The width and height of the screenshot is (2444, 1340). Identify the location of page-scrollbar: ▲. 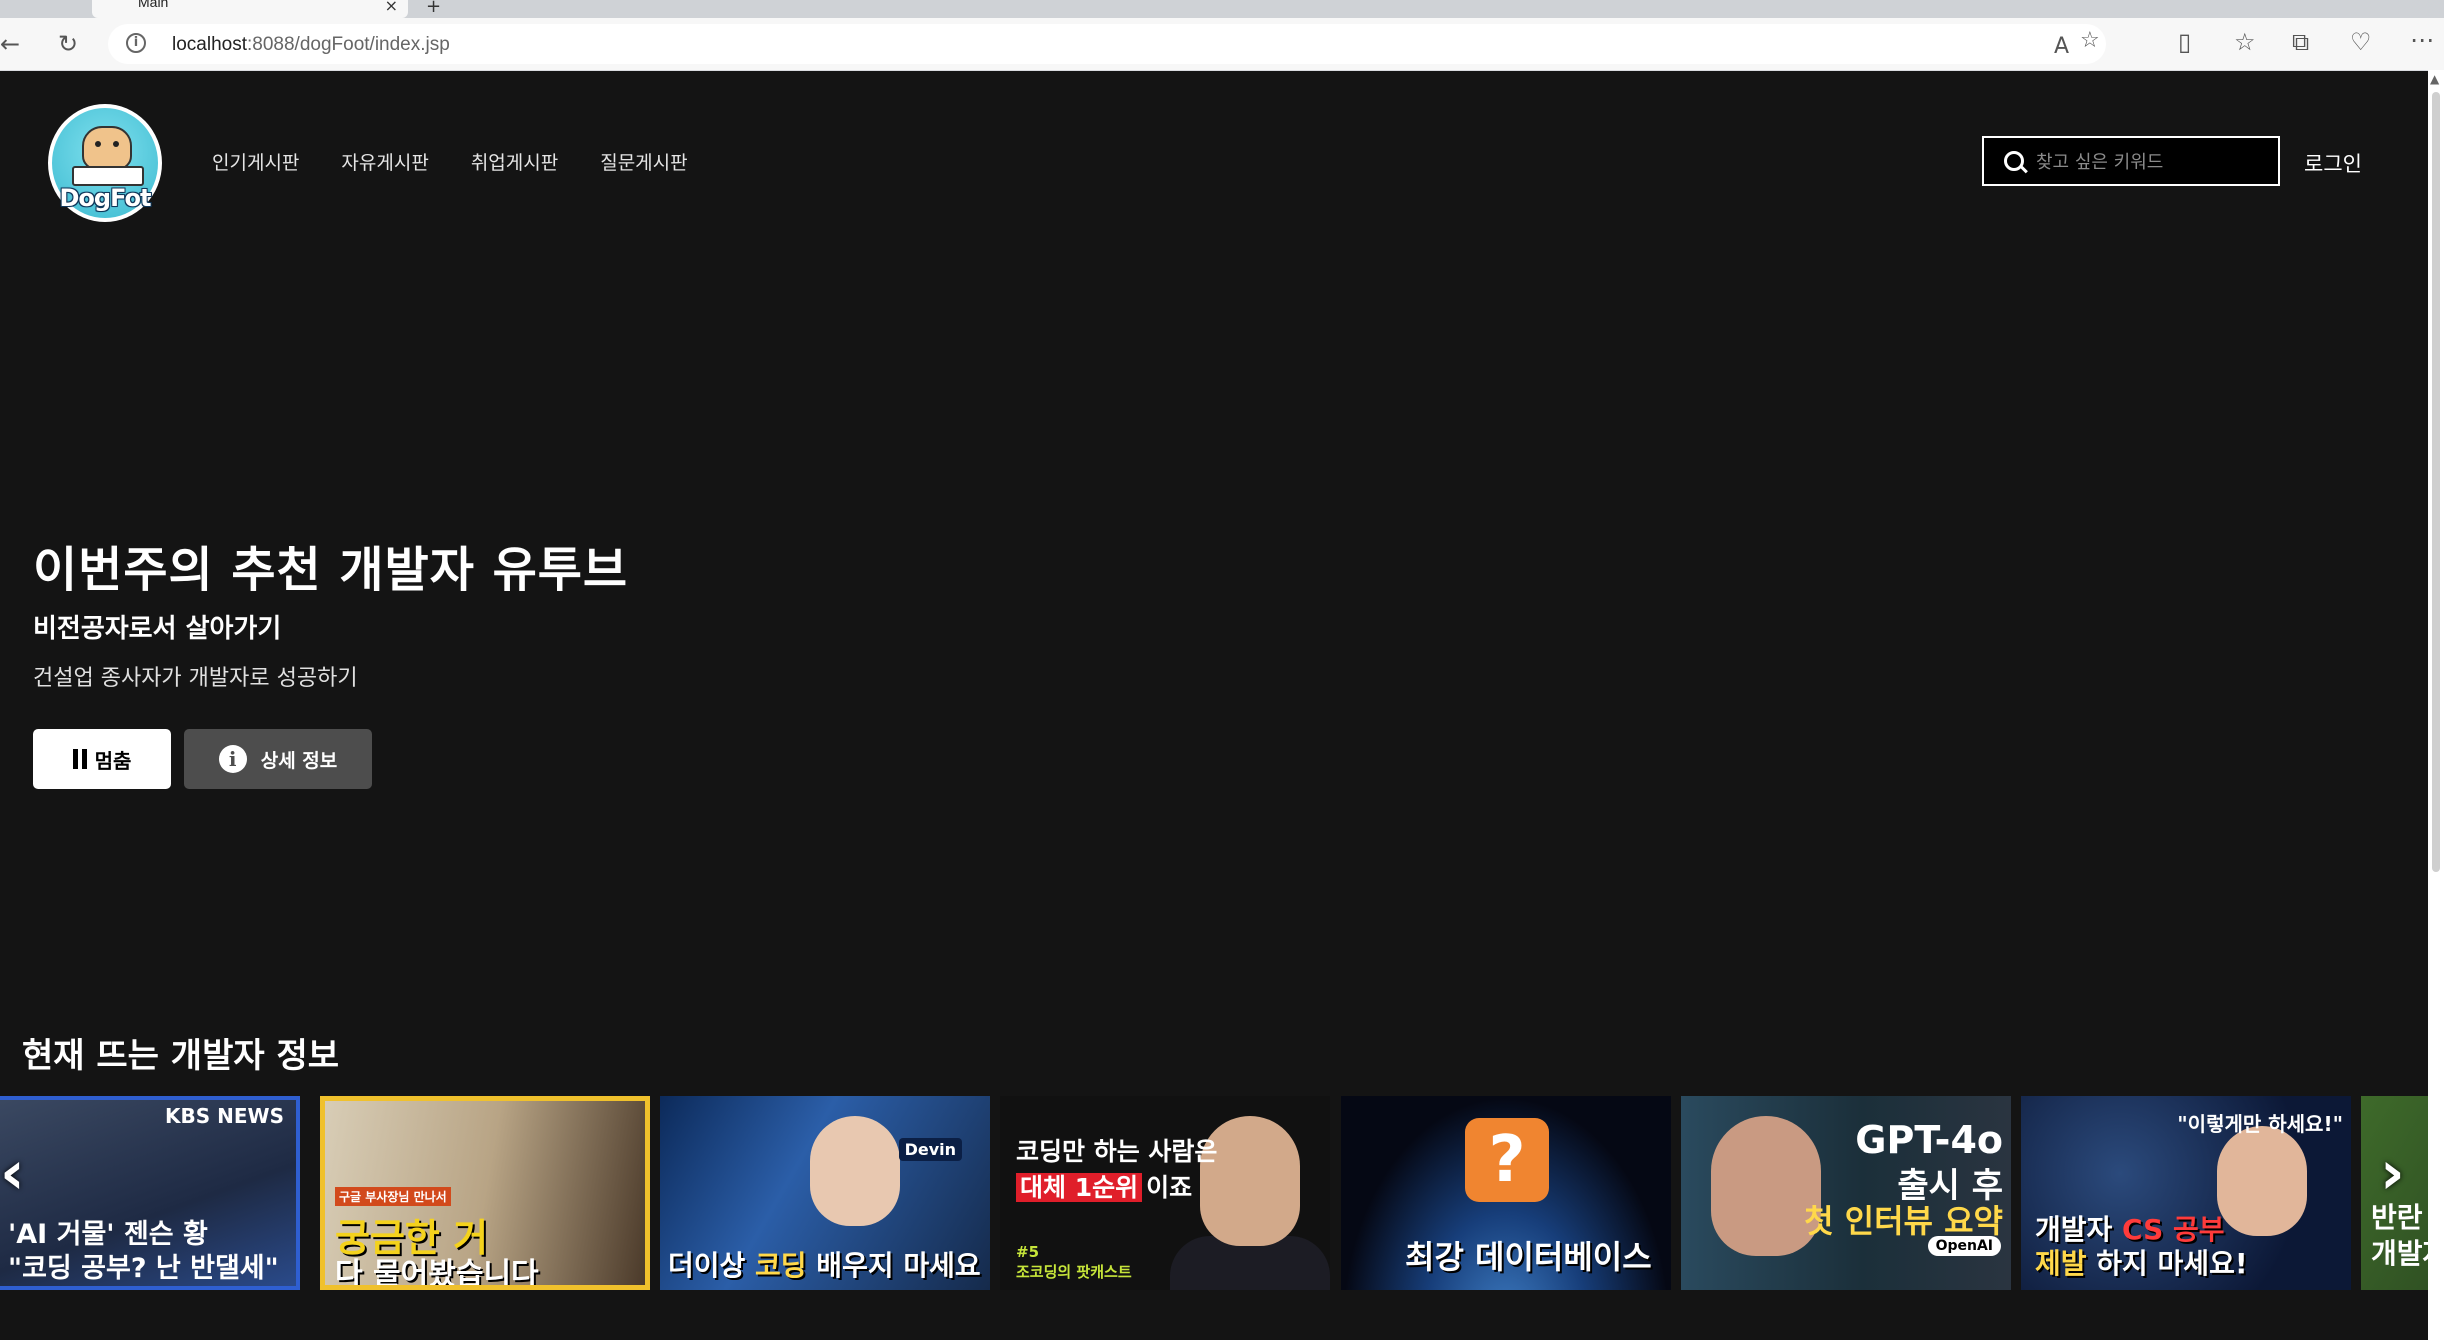
(2436, 705).